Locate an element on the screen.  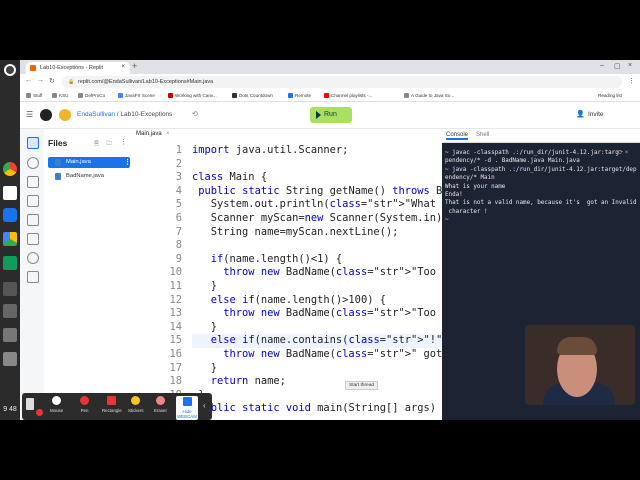
code-line: Scanner myScan=new Scanner(System.in) is located at coordinates (317, 219).